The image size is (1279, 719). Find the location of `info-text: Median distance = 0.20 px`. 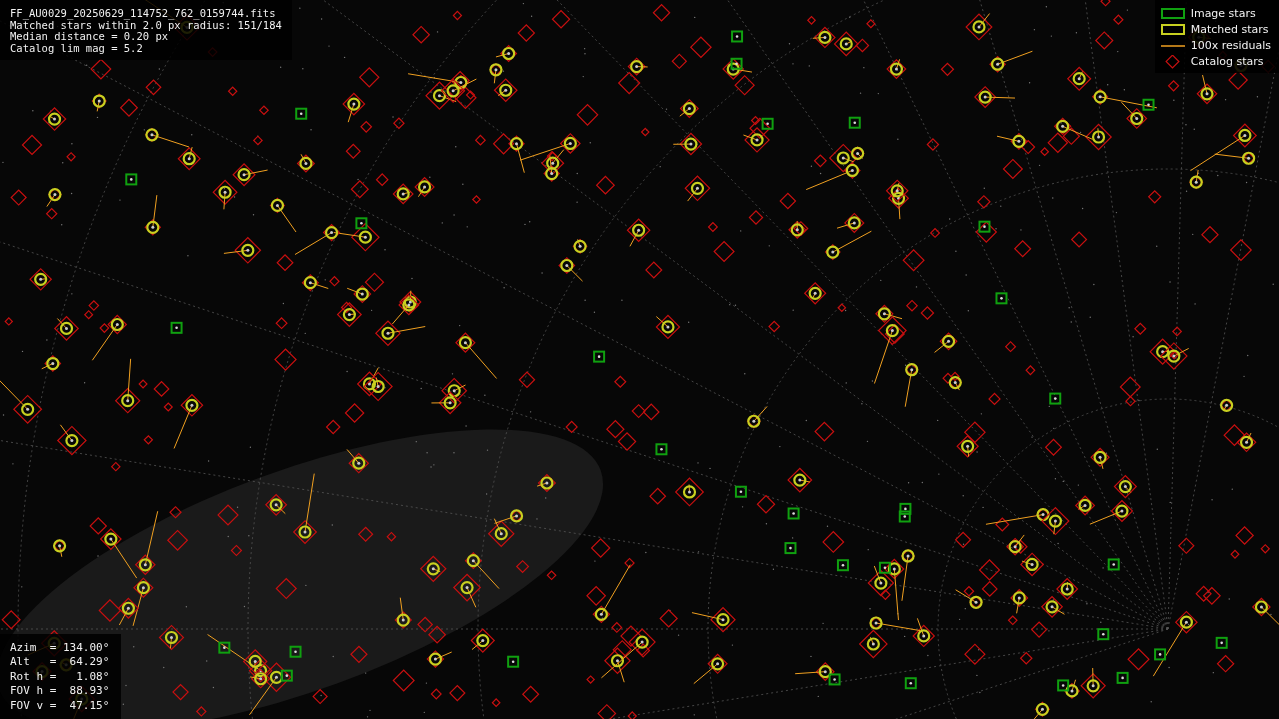

info-text: Median distance = 0.20 px is located at coordinates (89, 37).